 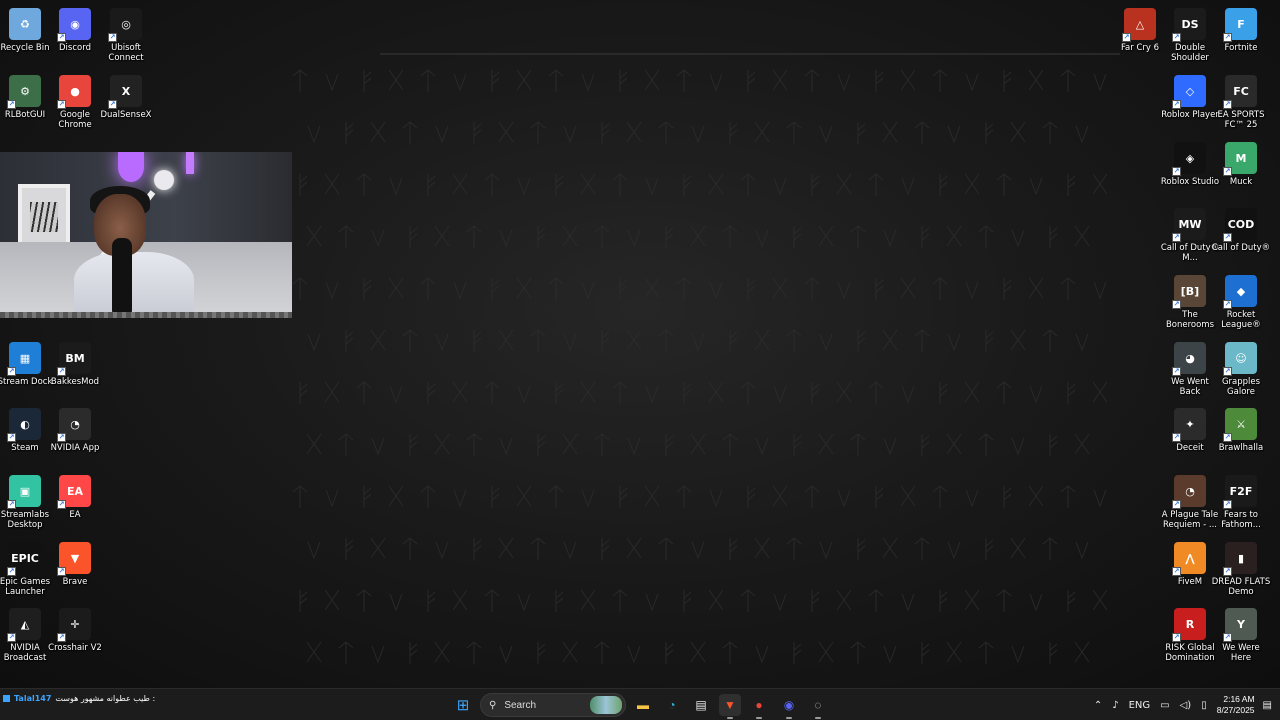 What do you see at coordinates (1164, 705) in the screenshot?
I see `network-icon: ▭` at bounding box center [1164, 705].